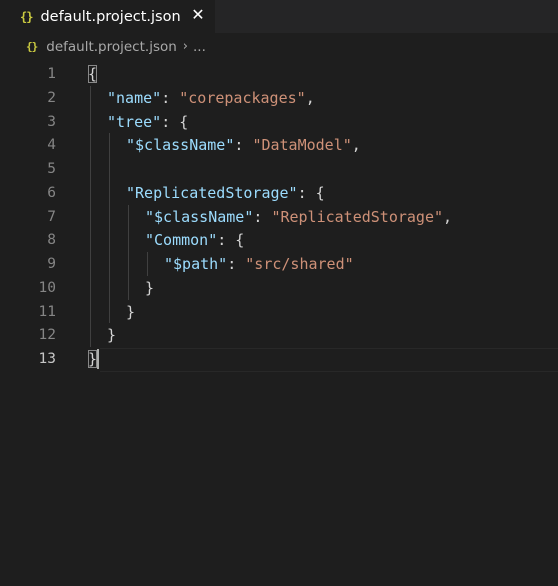 Image resolution: width=558 pixels, height=586 pixels. I want to click on code-line: 1{, so click(279, 74).